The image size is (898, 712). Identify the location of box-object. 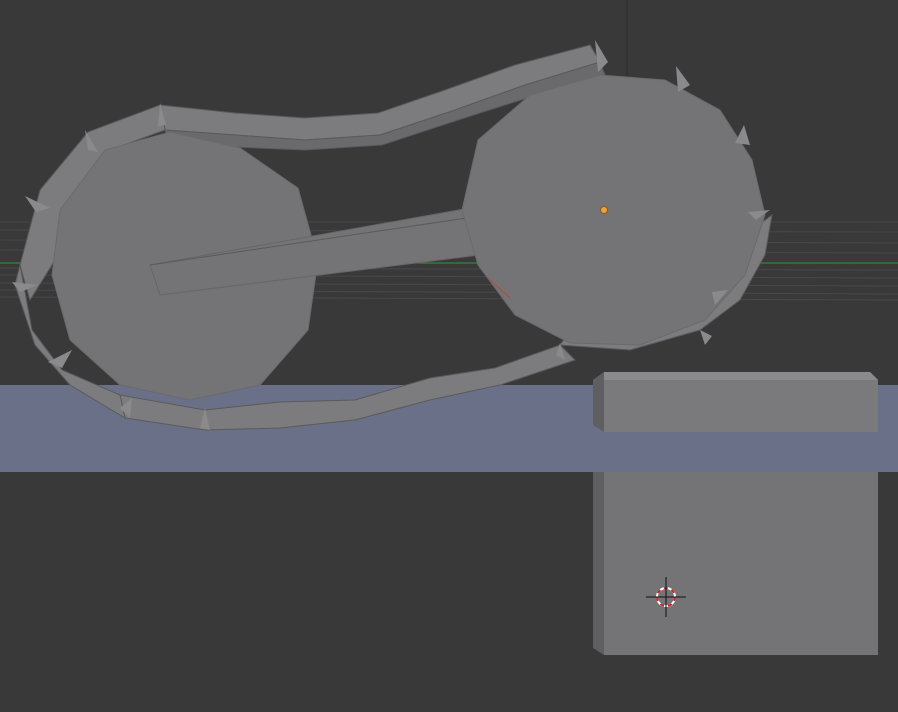
(735, 513).